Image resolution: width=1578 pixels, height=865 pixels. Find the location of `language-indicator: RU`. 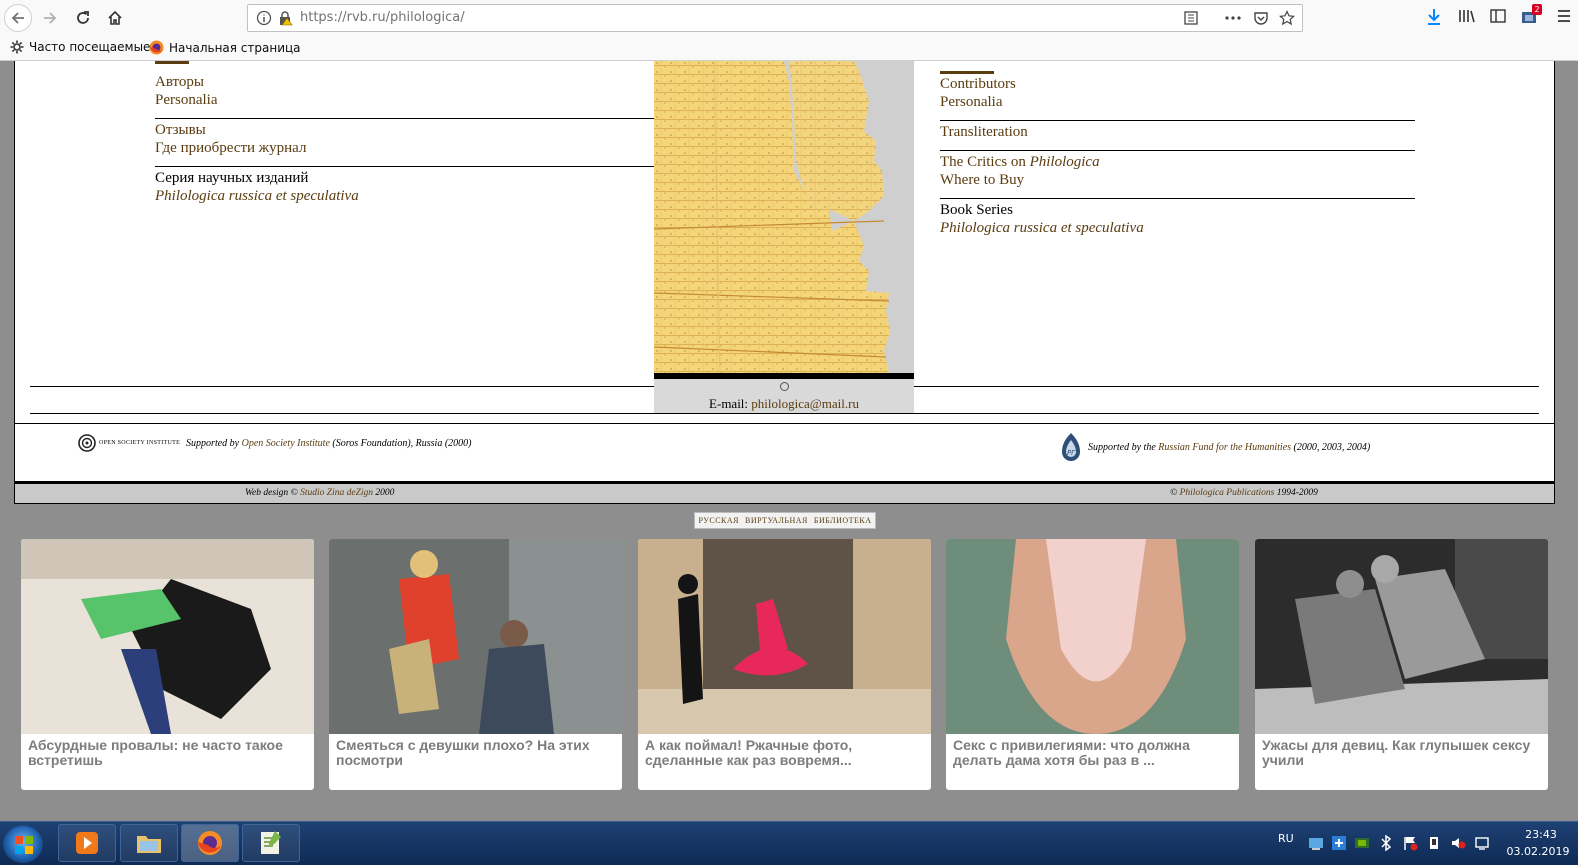

language-indicator: RU is located at coordinates (1286, 838).